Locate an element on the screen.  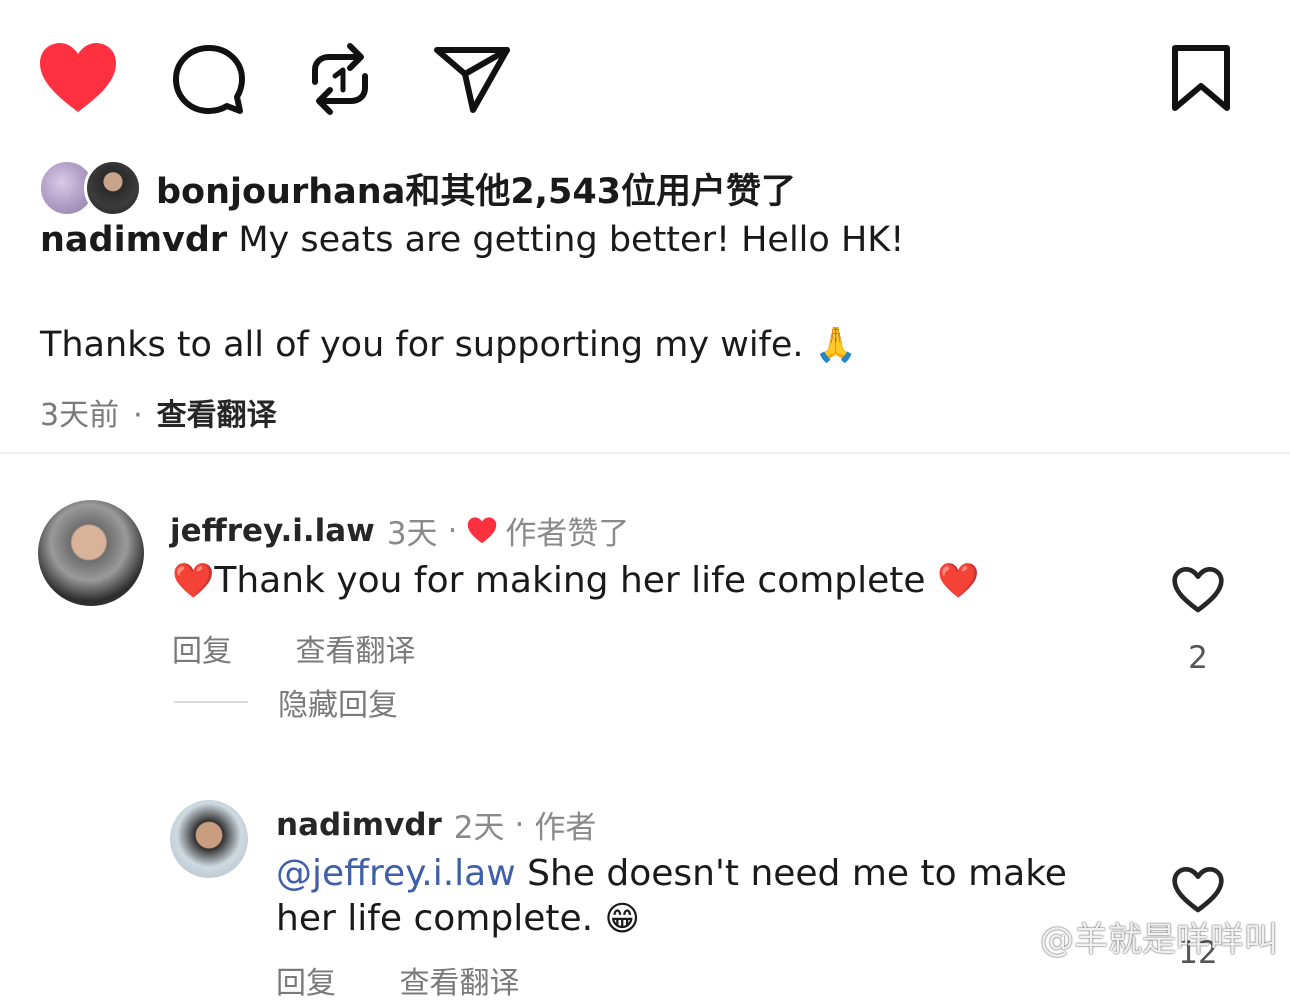
comment-body: She doesn't need me to make is located at coordinates (791, 873).